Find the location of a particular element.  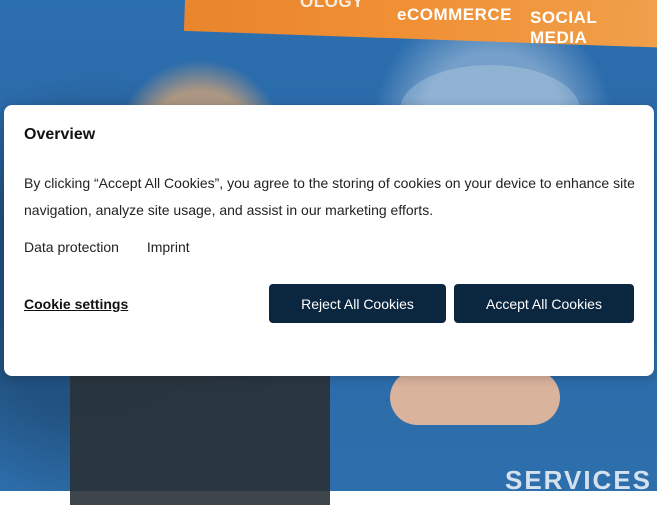

reject-all-cookies-button: Reject All Cookies is located at coordinates (357, 303).